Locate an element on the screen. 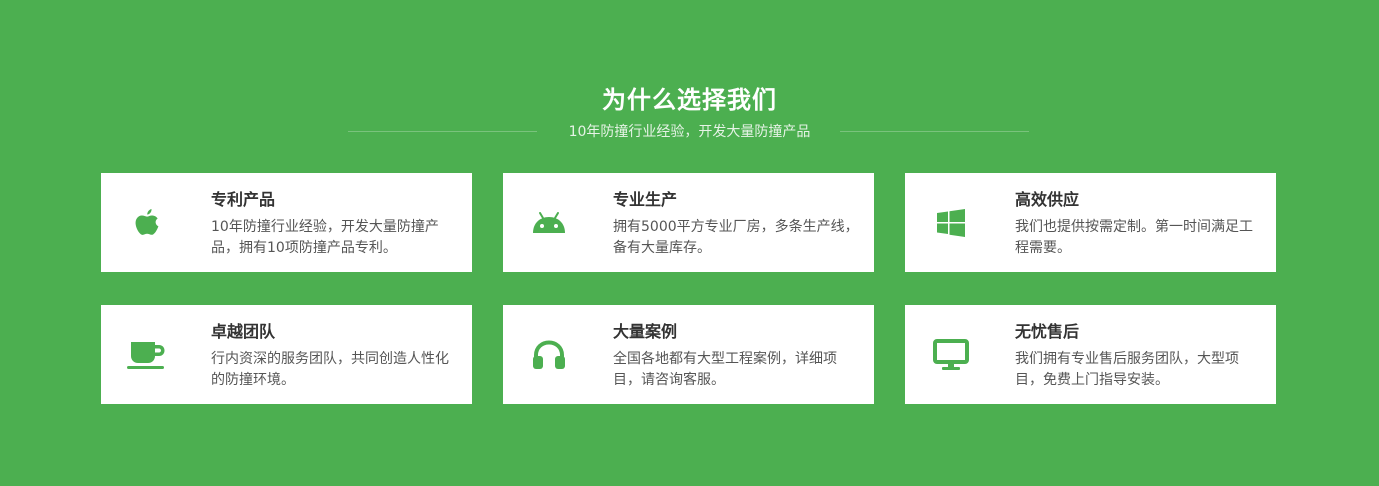  feature-card-many-cases: 大量案例 全国各地都有大型工程案例，详细项目，请咨询客服。 is located at coordinates (688, 354).